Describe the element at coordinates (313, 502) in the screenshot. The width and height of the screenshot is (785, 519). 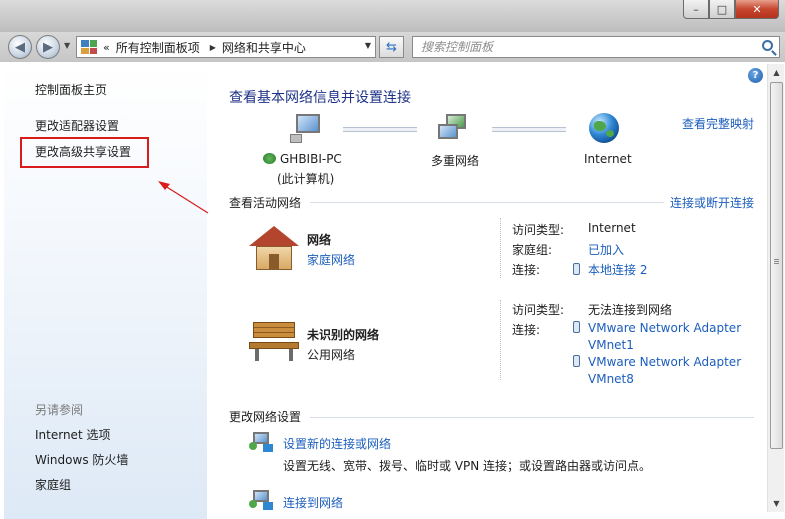
I see `connect-to-network-link: 连接到网络` at that location.